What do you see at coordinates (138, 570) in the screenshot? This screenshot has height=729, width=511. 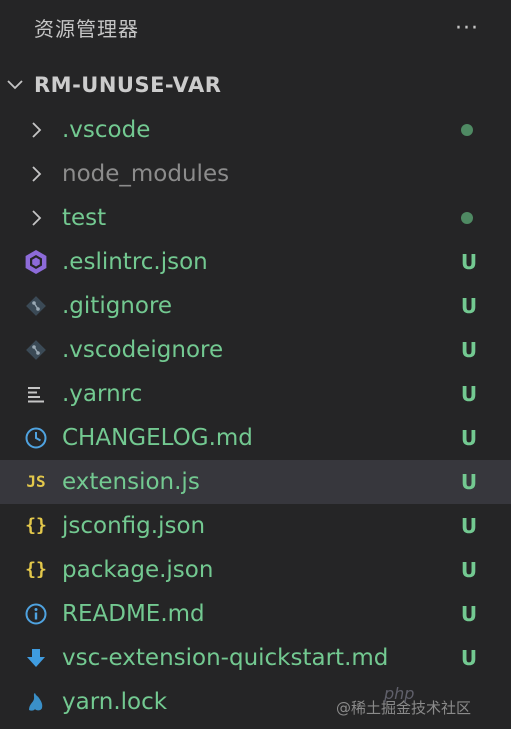 I see `tree-item-label: package.json` at bounding box center [138, 570].